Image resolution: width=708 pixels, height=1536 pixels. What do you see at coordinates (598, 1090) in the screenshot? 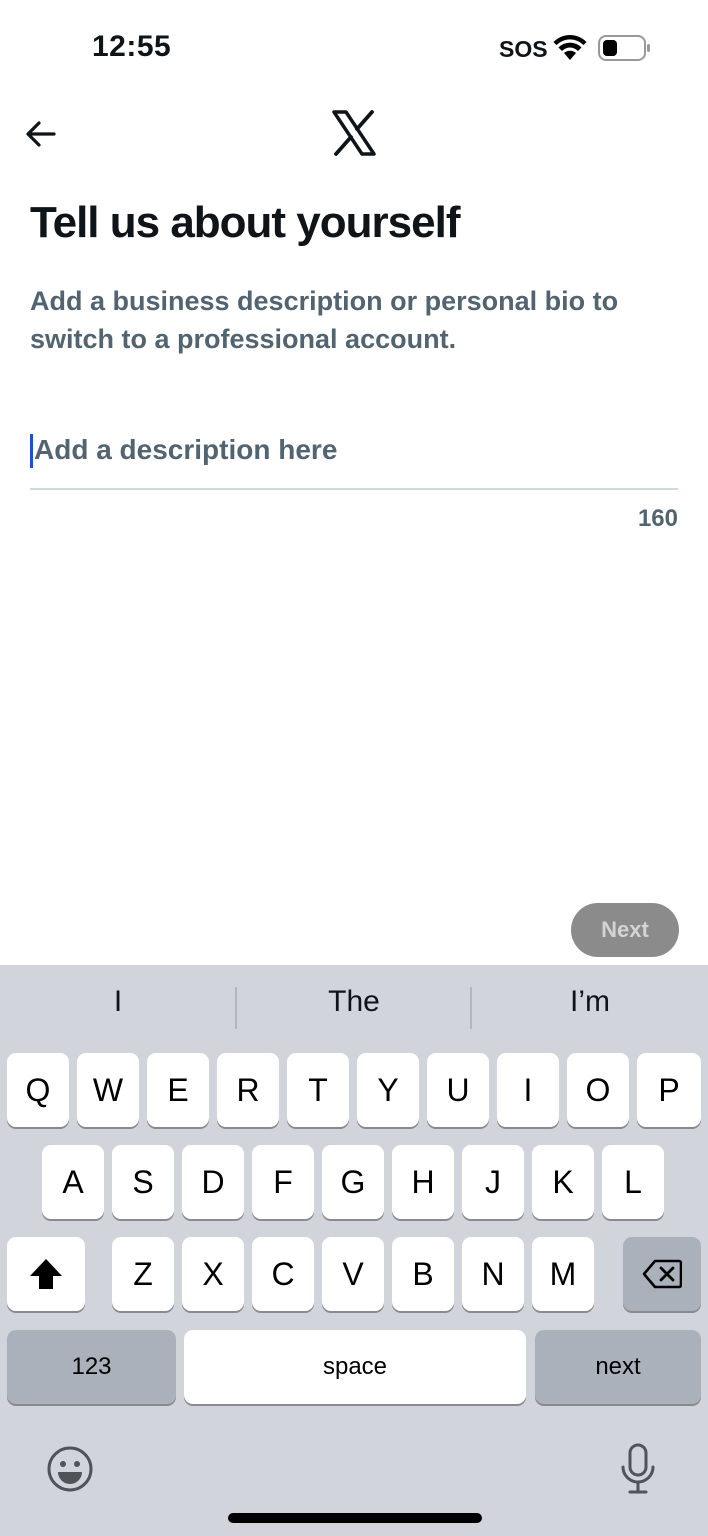
I see `key-o: O` at bounding box center [598, 1090].